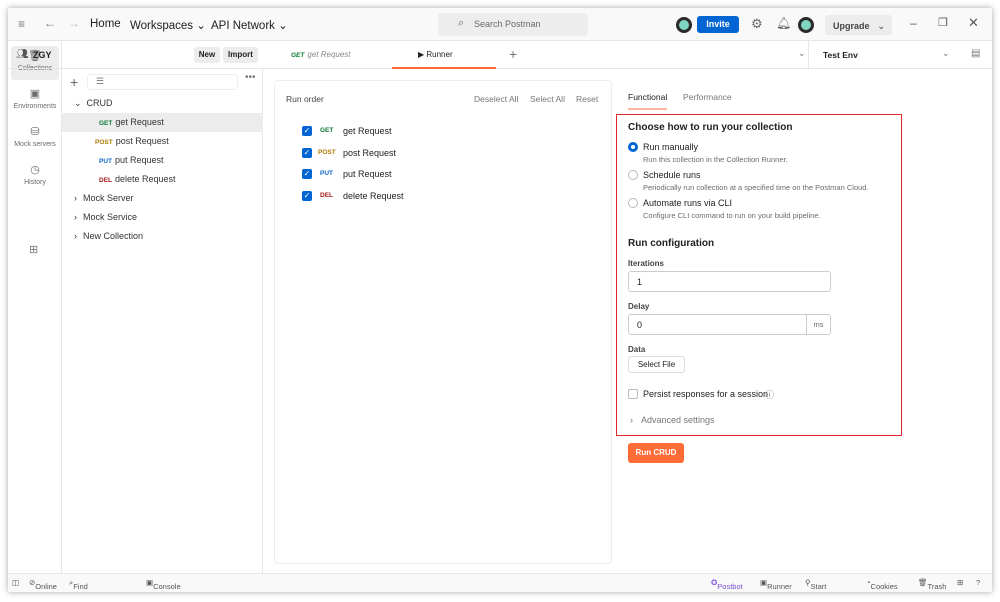 This screenshot has height=602, width=1000. Describe the element at coordinates (513, 24) in the screenshot. I see `search-input: ⌕ Search Postman` at that location.